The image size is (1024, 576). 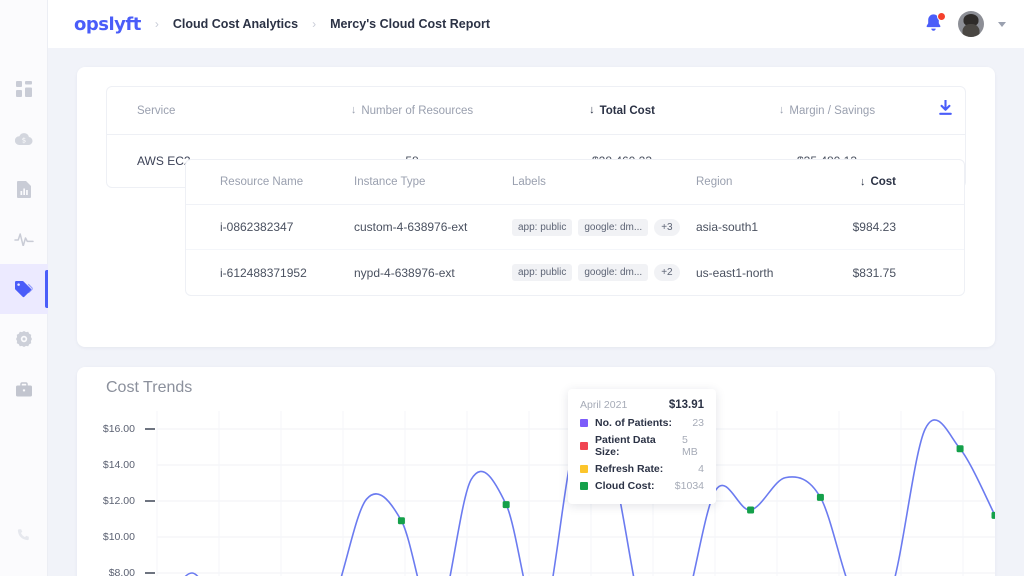 What do you see at coordinates (642, 486) in the screenshot?
I see `tooltip-row: Cloud Cost: $1034` at bounding box center [642, 486].